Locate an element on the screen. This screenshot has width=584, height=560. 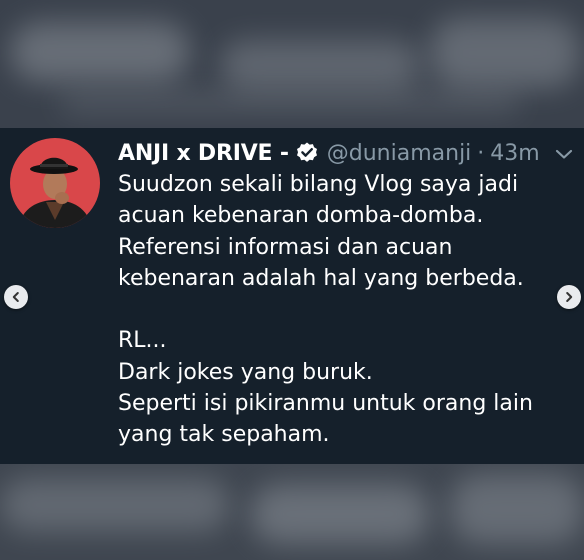
tweet-text-line: acuan kebenaran domba-domba. is located at coordinates (301, 216).